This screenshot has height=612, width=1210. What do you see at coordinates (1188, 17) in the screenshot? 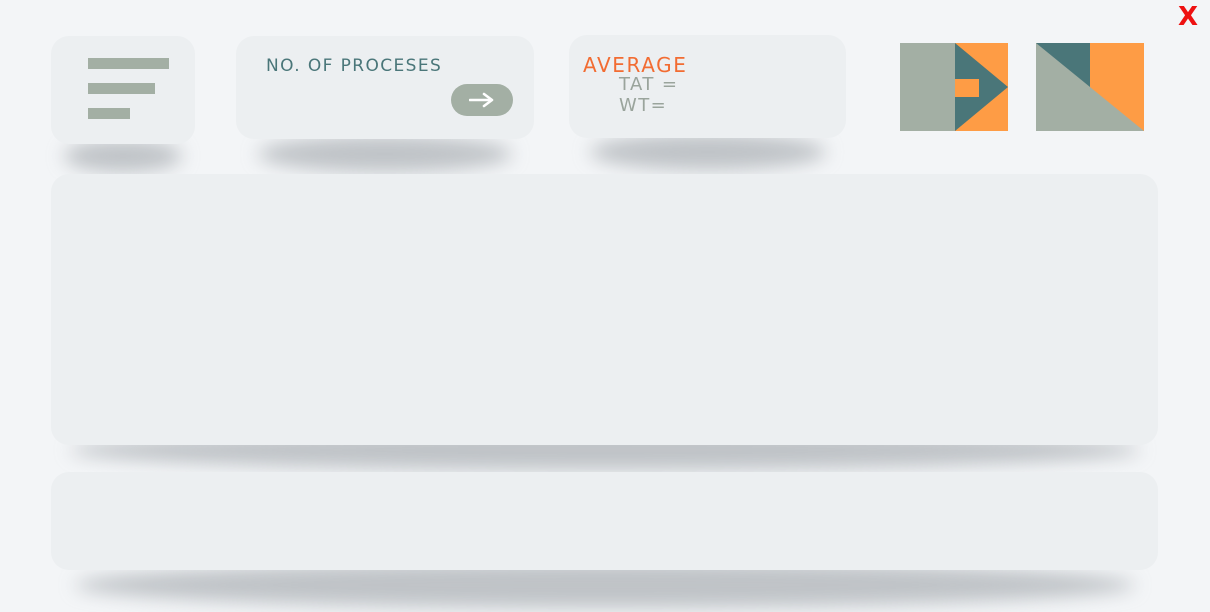
I see `close-button: X` at bounding box center [1188, 17].